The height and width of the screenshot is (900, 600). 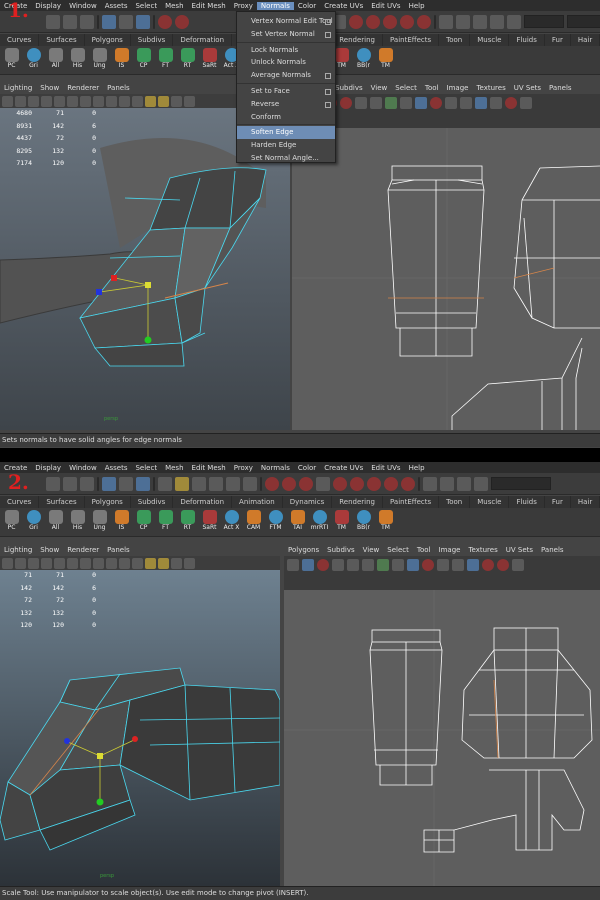 What do you see at coordinates (49, 550) in the screenshot?
I see `panel-menu-show: Show` at bounding box center [49, 550].